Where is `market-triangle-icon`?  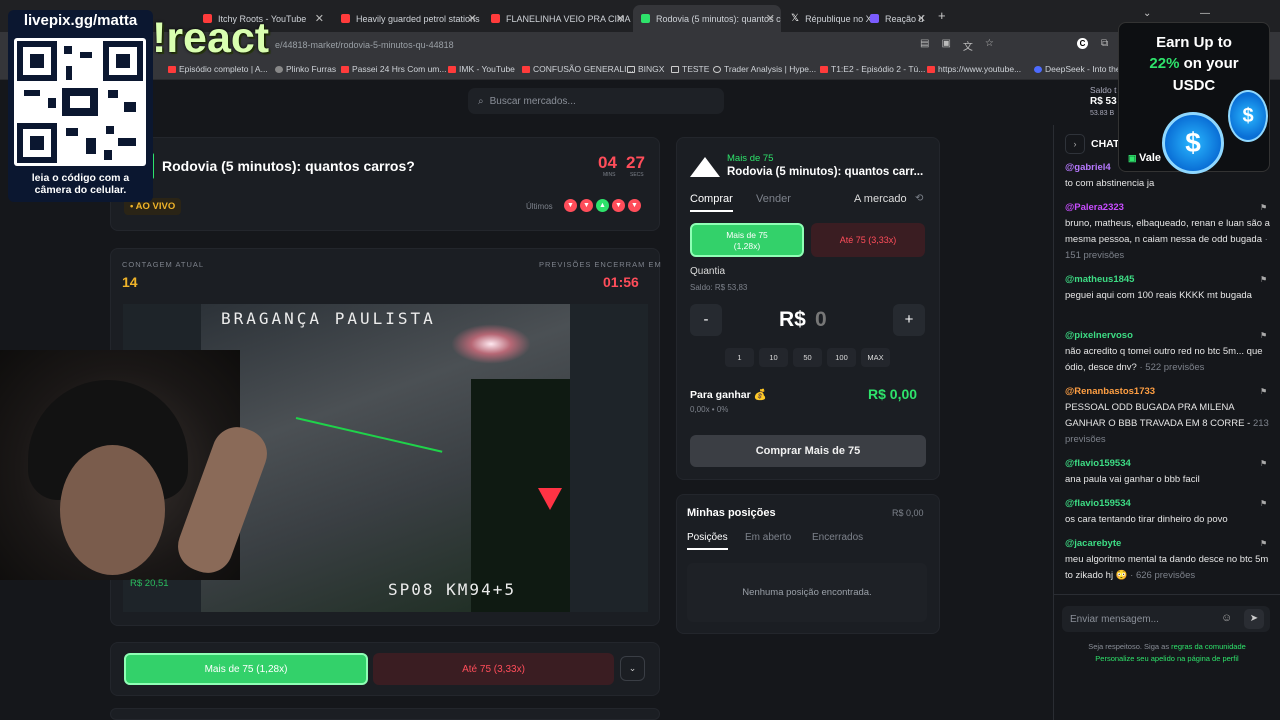 market-triangle-icon is located at coordinates (705, 167).